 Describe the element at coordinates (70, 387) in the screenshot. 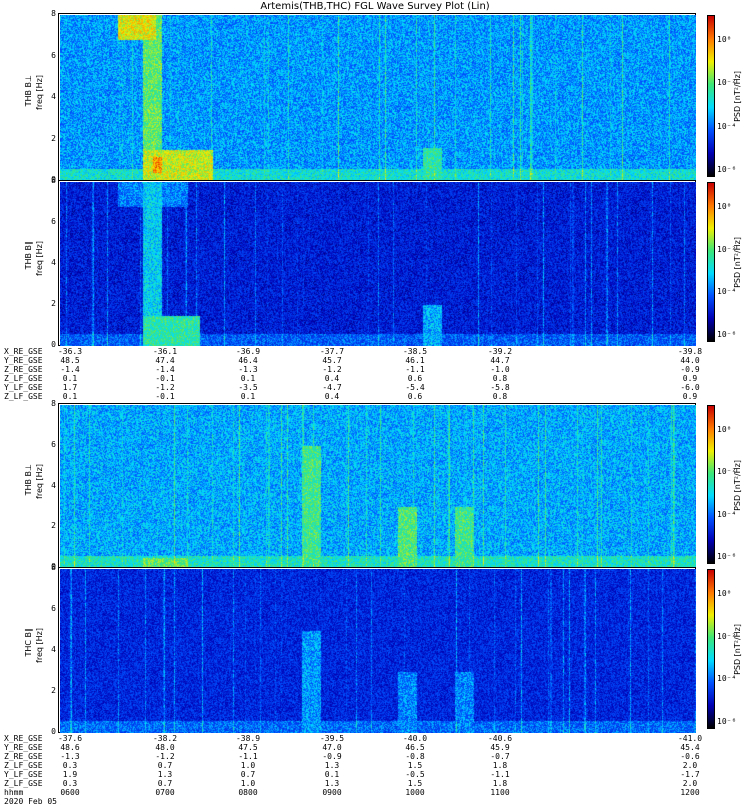

I see `ephemeris-value: 1.7` at that location.